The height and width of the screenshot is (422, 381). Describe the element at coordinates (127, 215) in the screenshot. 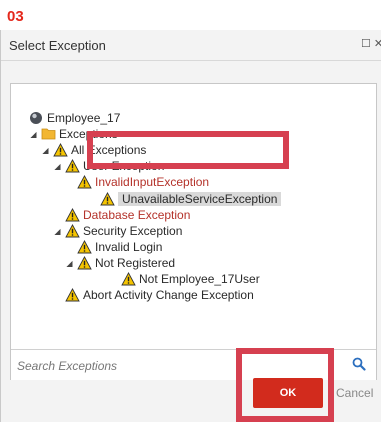

I see `tree-node-database-exception: Database Exception` at that location.